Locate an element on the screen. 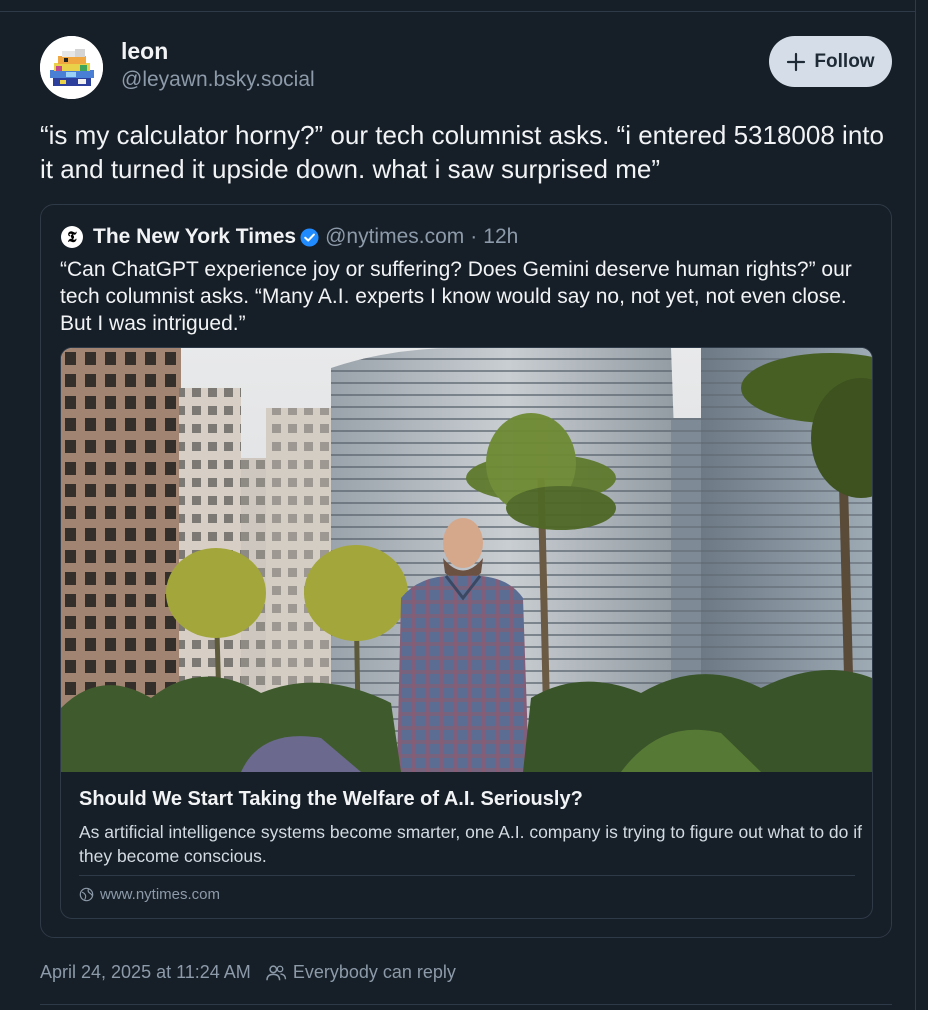 This screenshot has height=1010, width=928. quoted-post-header: 𝕿 The New York Times @nytimes.com · 12h is located at coordinates (289, 237).